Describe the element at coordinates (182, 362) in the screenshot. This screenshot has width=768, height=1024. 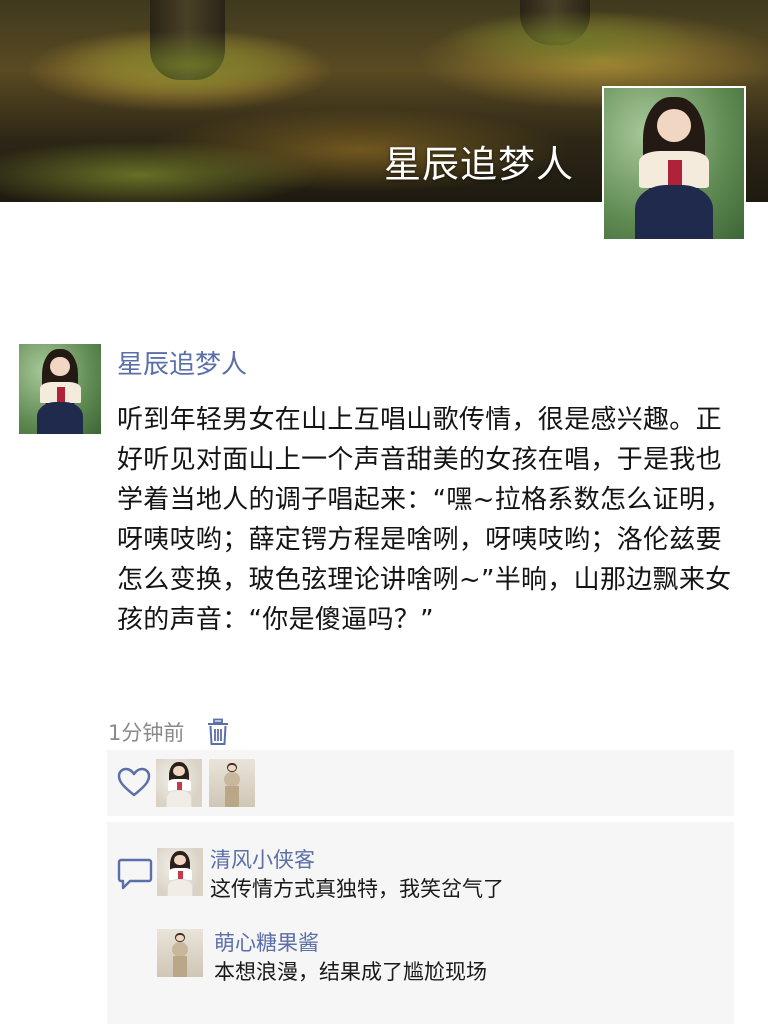
I see `author-name: 星辰追梦人` at that location.